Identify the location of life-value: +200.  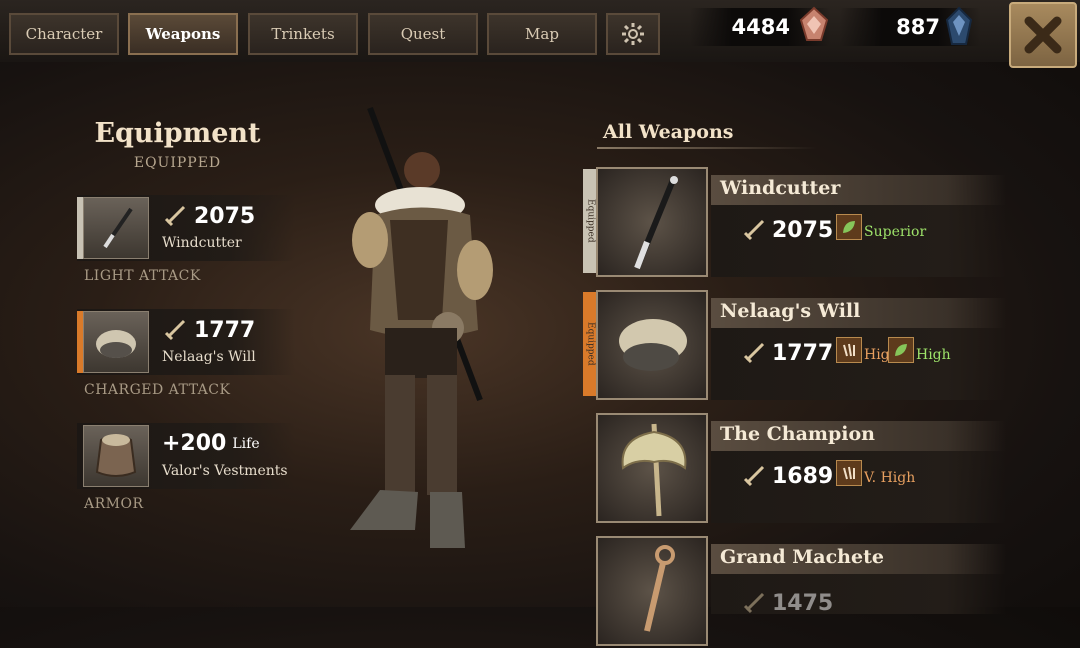
(194, 443).